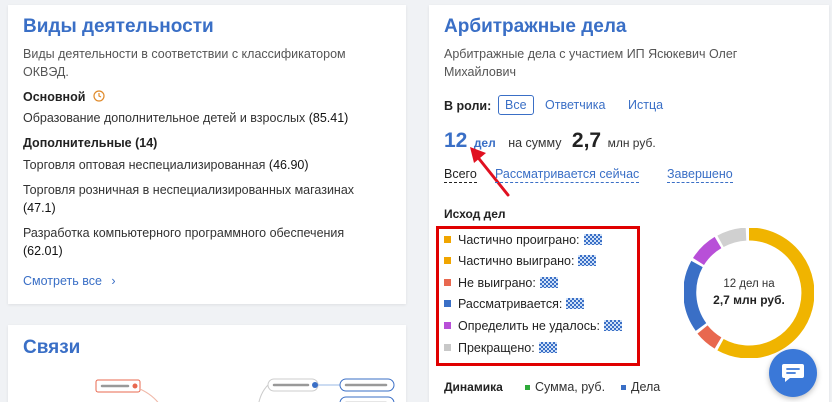  What do you see at coordinates (475, 214) in the screenshot?
I see `outcome-title: Исход дел` at bounding box center [475, 214].